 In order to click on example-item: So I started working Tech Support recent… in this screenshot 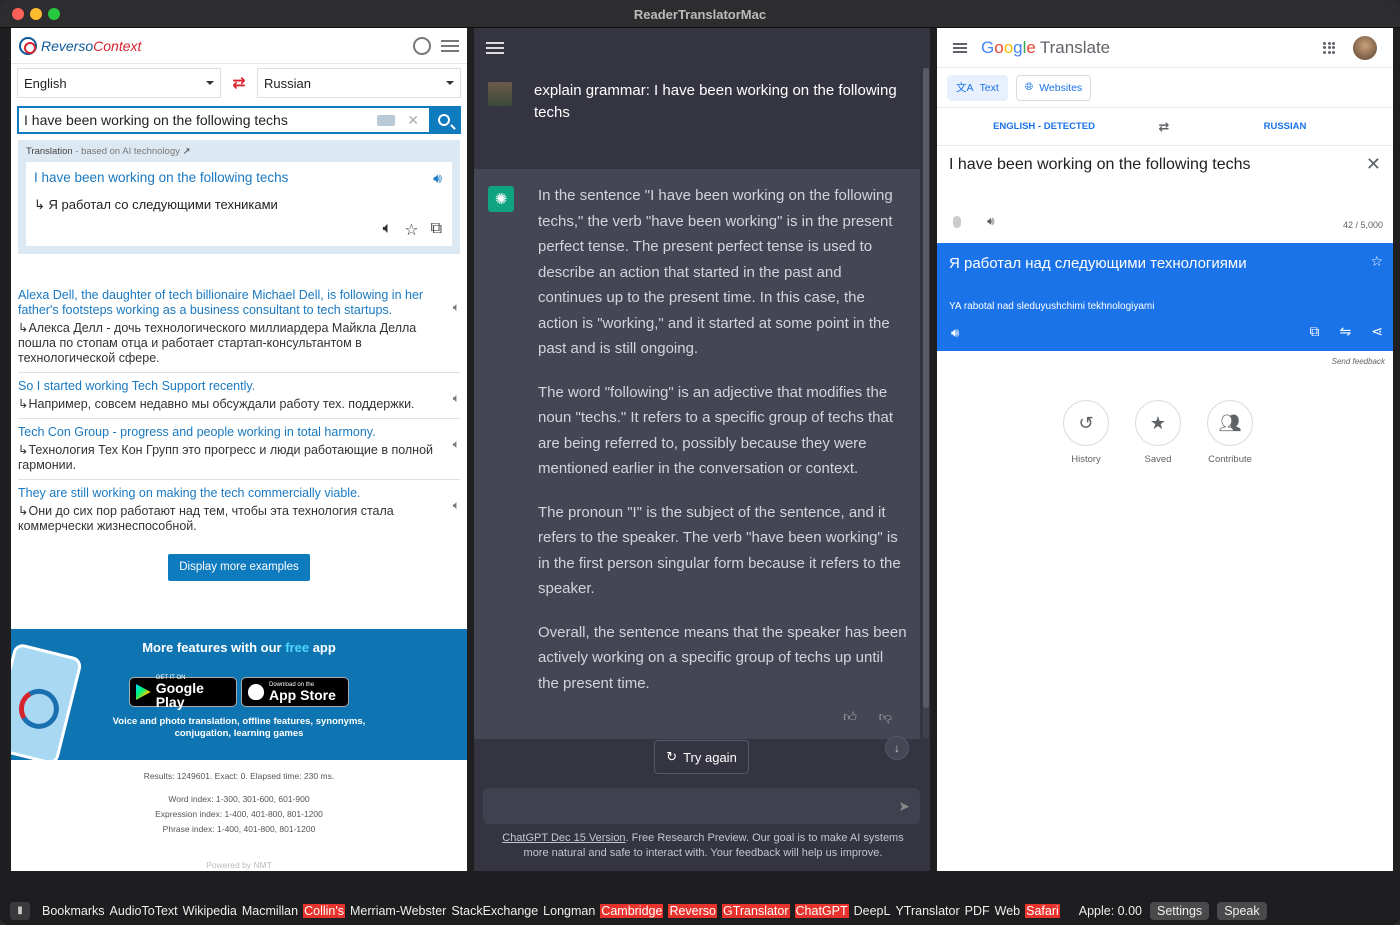, I will do `click(239, 396)`.